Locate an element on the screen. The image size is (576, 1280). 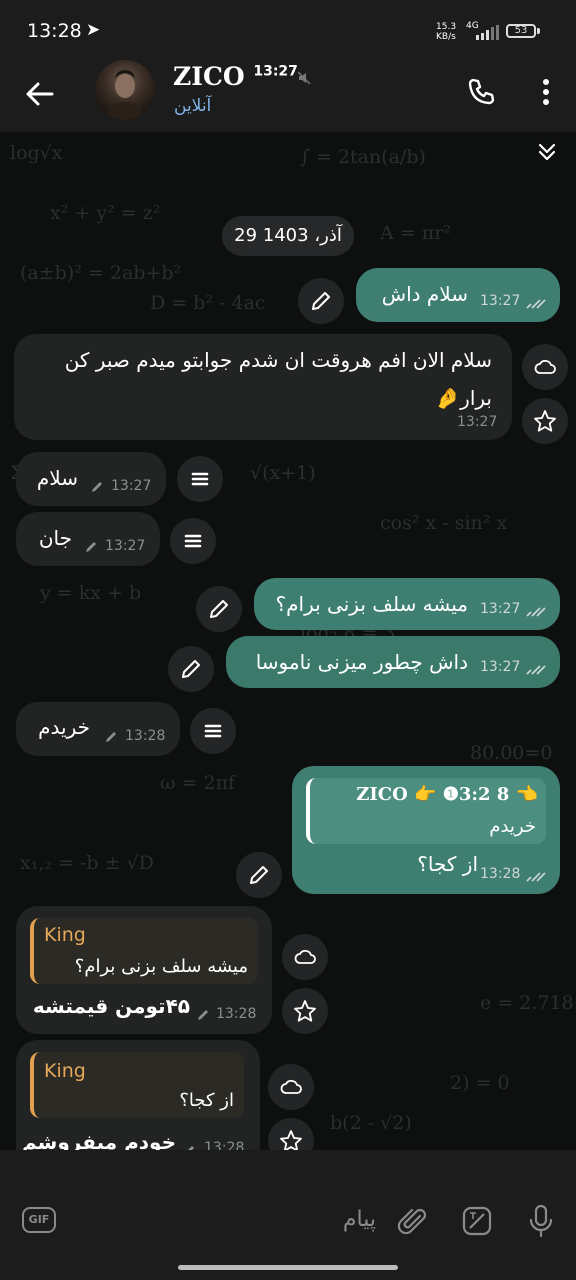
gif-icon: GIF is located at coordinates (39, 1220).